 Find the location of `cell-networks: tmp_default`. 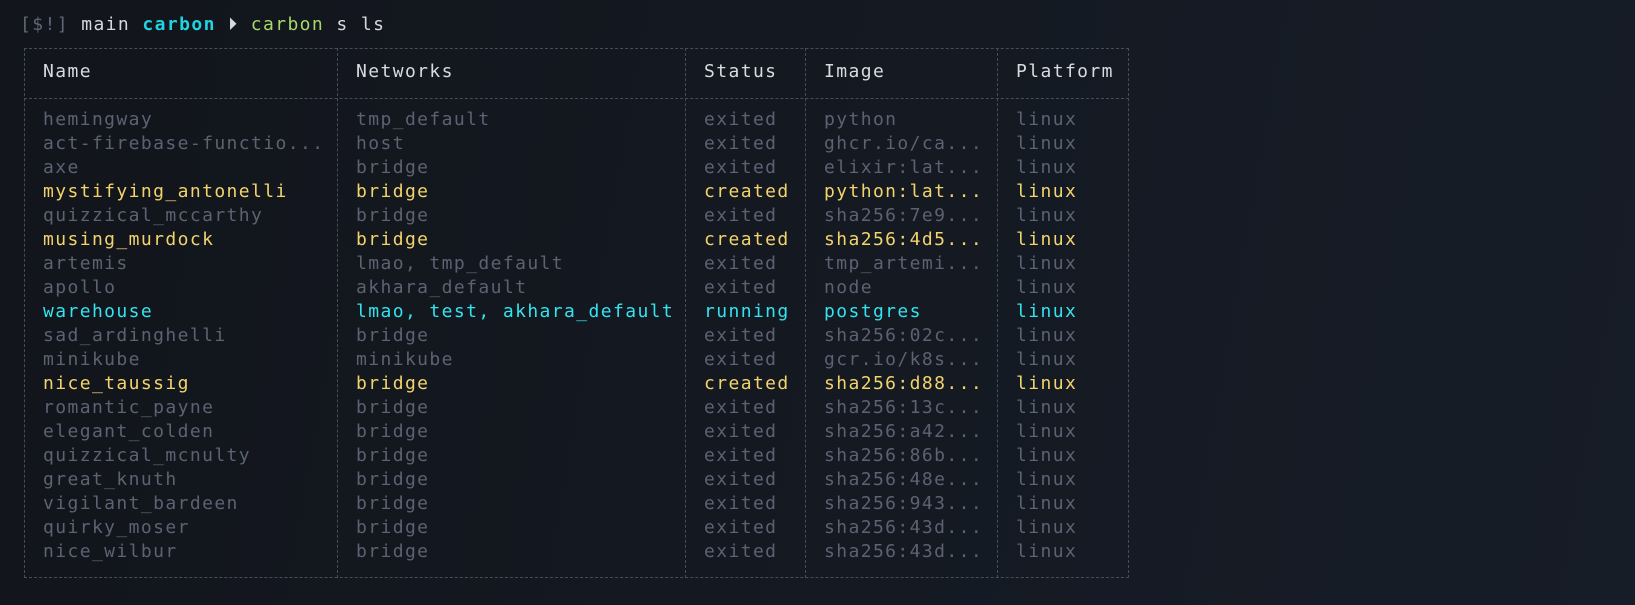

cell-networks: tmp_default is located at coordinates (423, 119).